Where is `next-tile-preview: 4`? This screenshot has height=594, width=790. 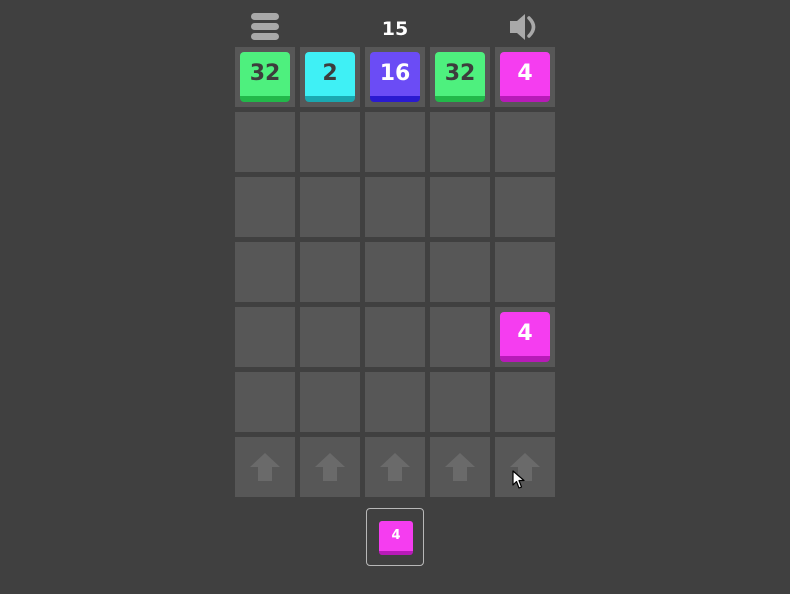 next-tile-preview: 4 is located at coordinates (395, 537).